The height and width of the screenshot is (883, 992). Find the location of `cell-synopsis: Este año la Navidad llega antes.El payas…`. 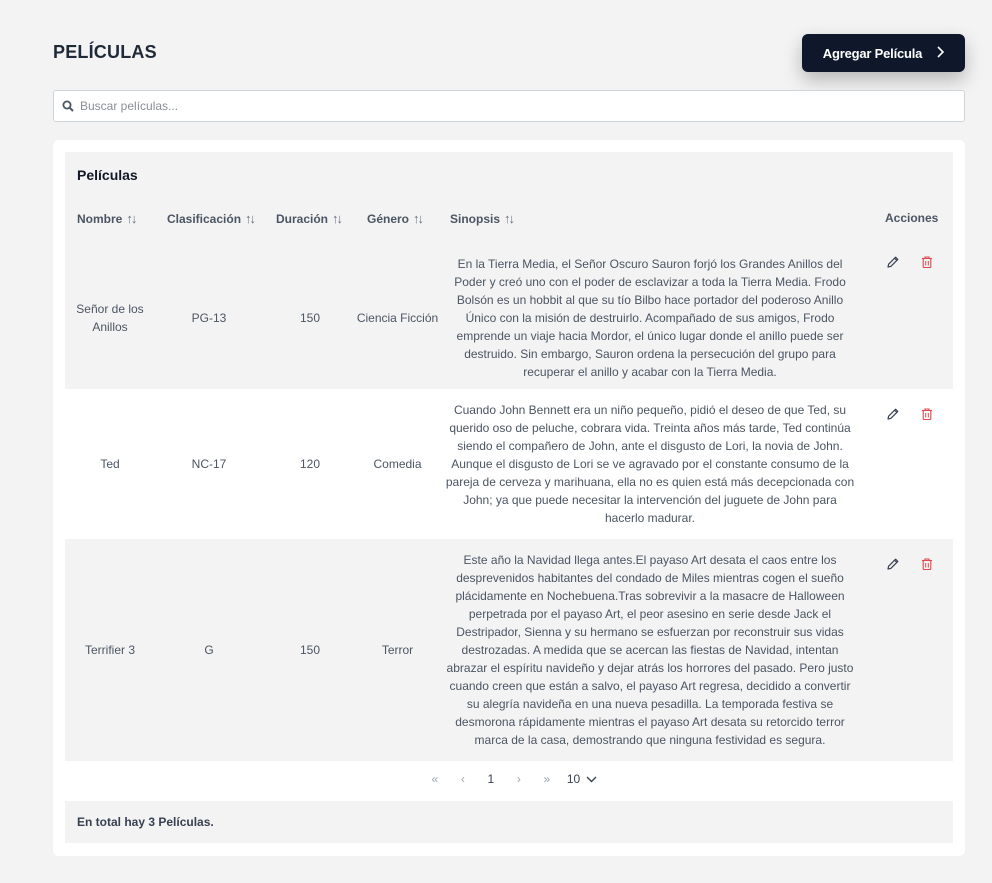

cell-synopsis: Este año la Navidad llega antes.El payas… is located at coordinates (650, 650).